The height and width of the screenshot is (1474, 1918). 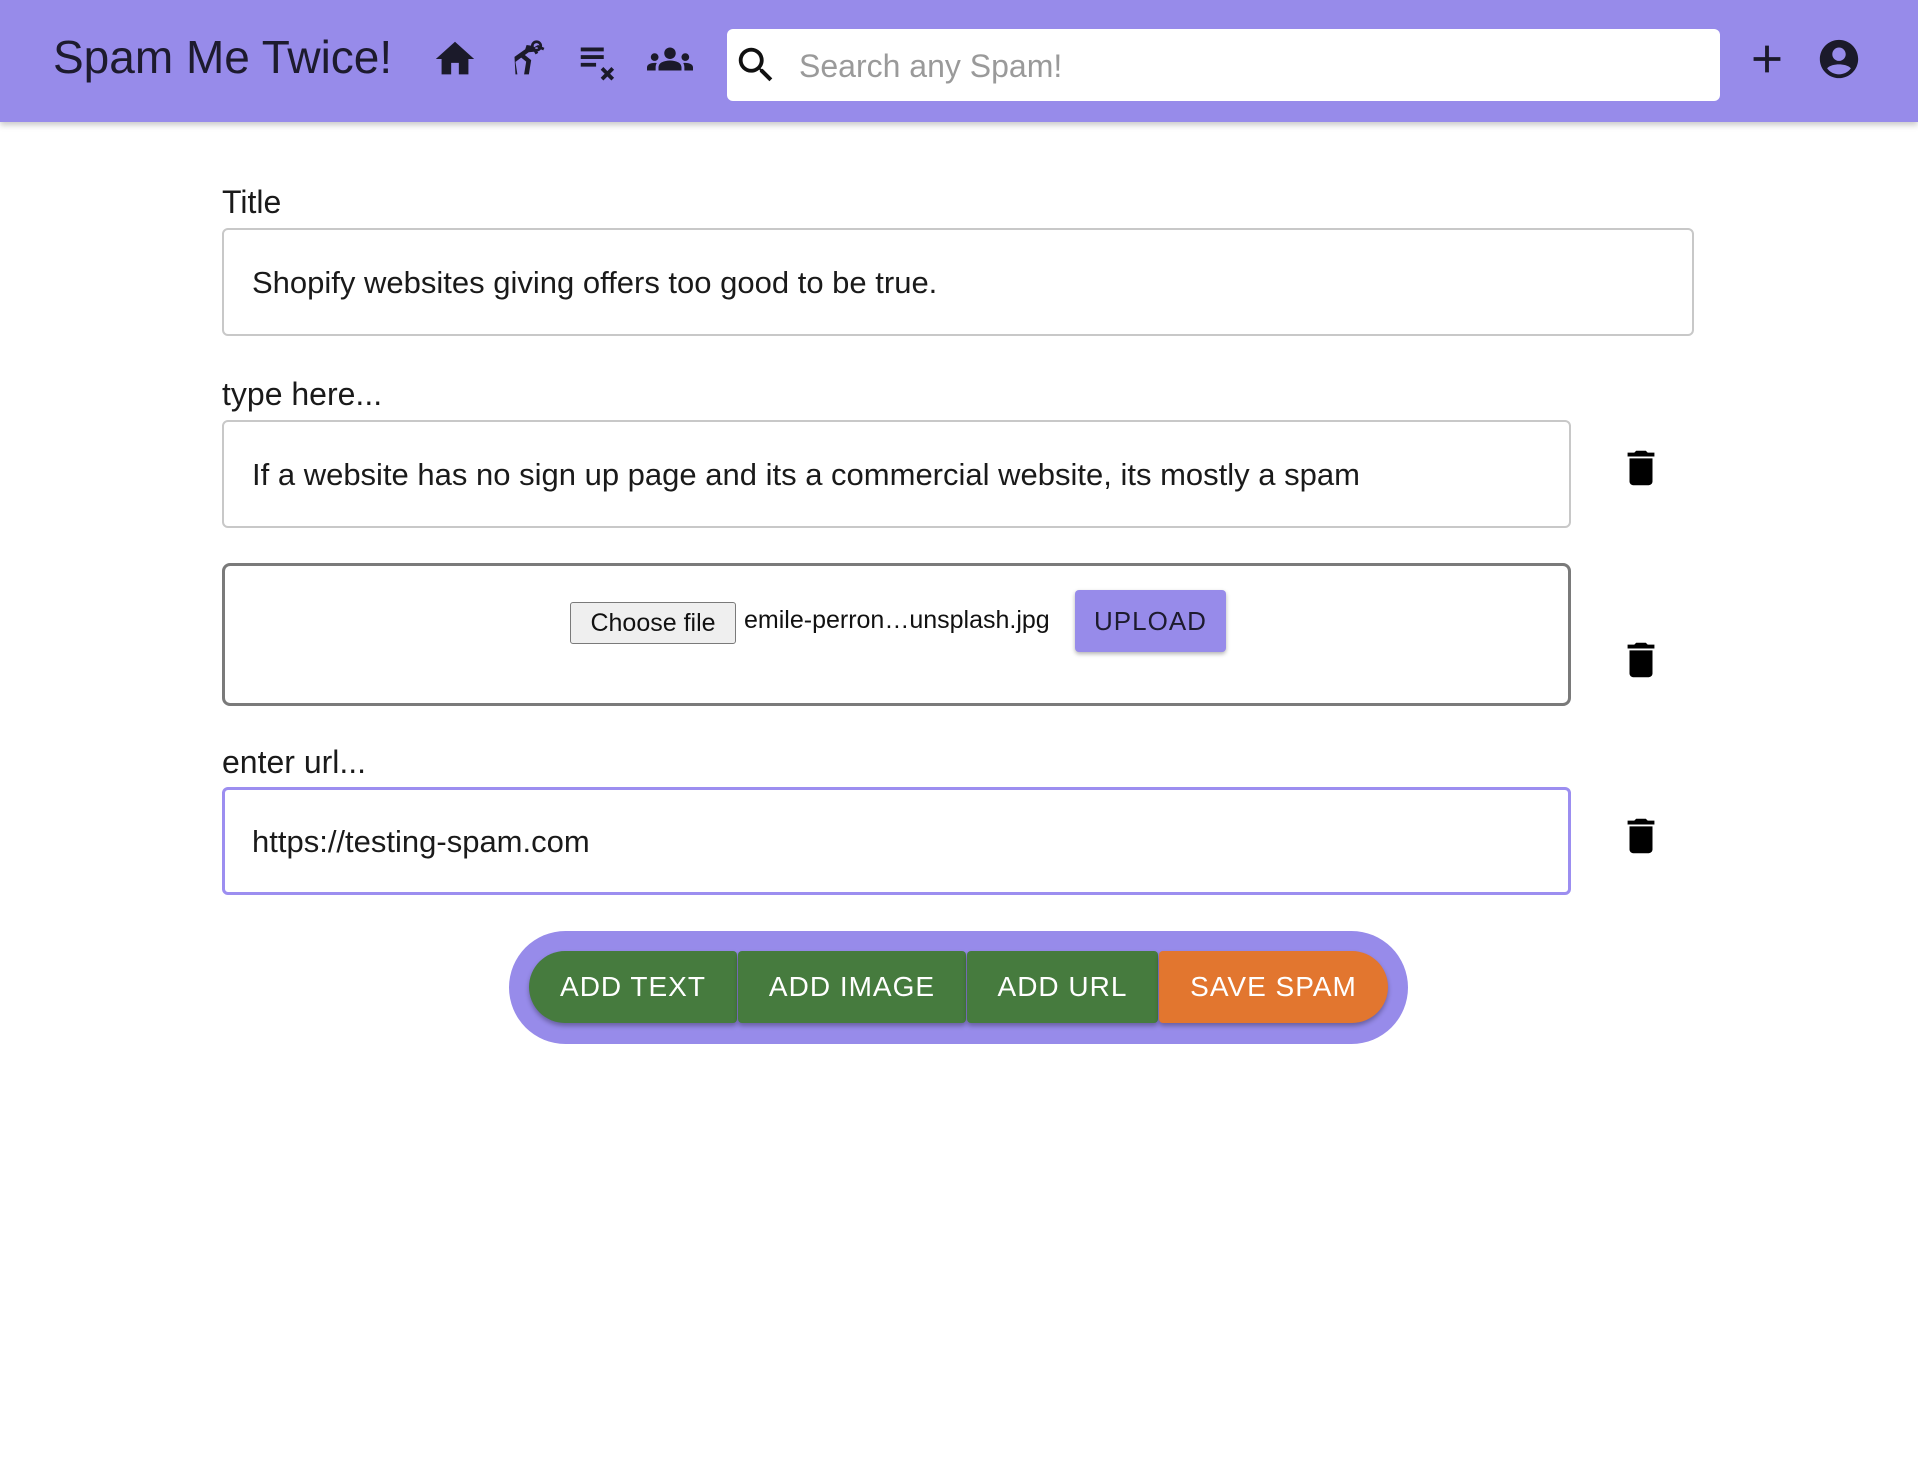 I want to click on robot-arm-icon, so click(x=526, y=59).